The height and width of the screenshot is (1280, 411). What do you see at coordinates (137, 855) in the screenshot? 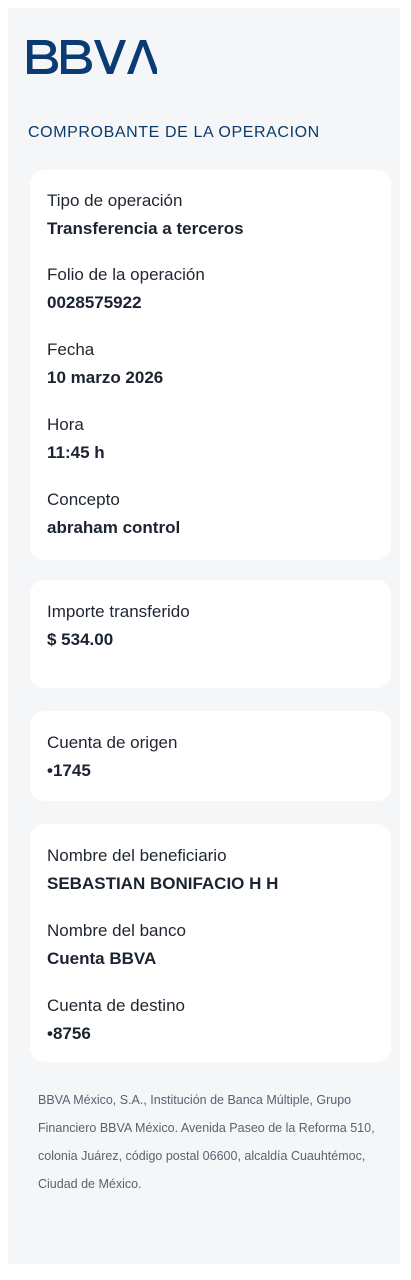
I see `field-label: Nombre del beneficiario` at bounding box center [137, 855].